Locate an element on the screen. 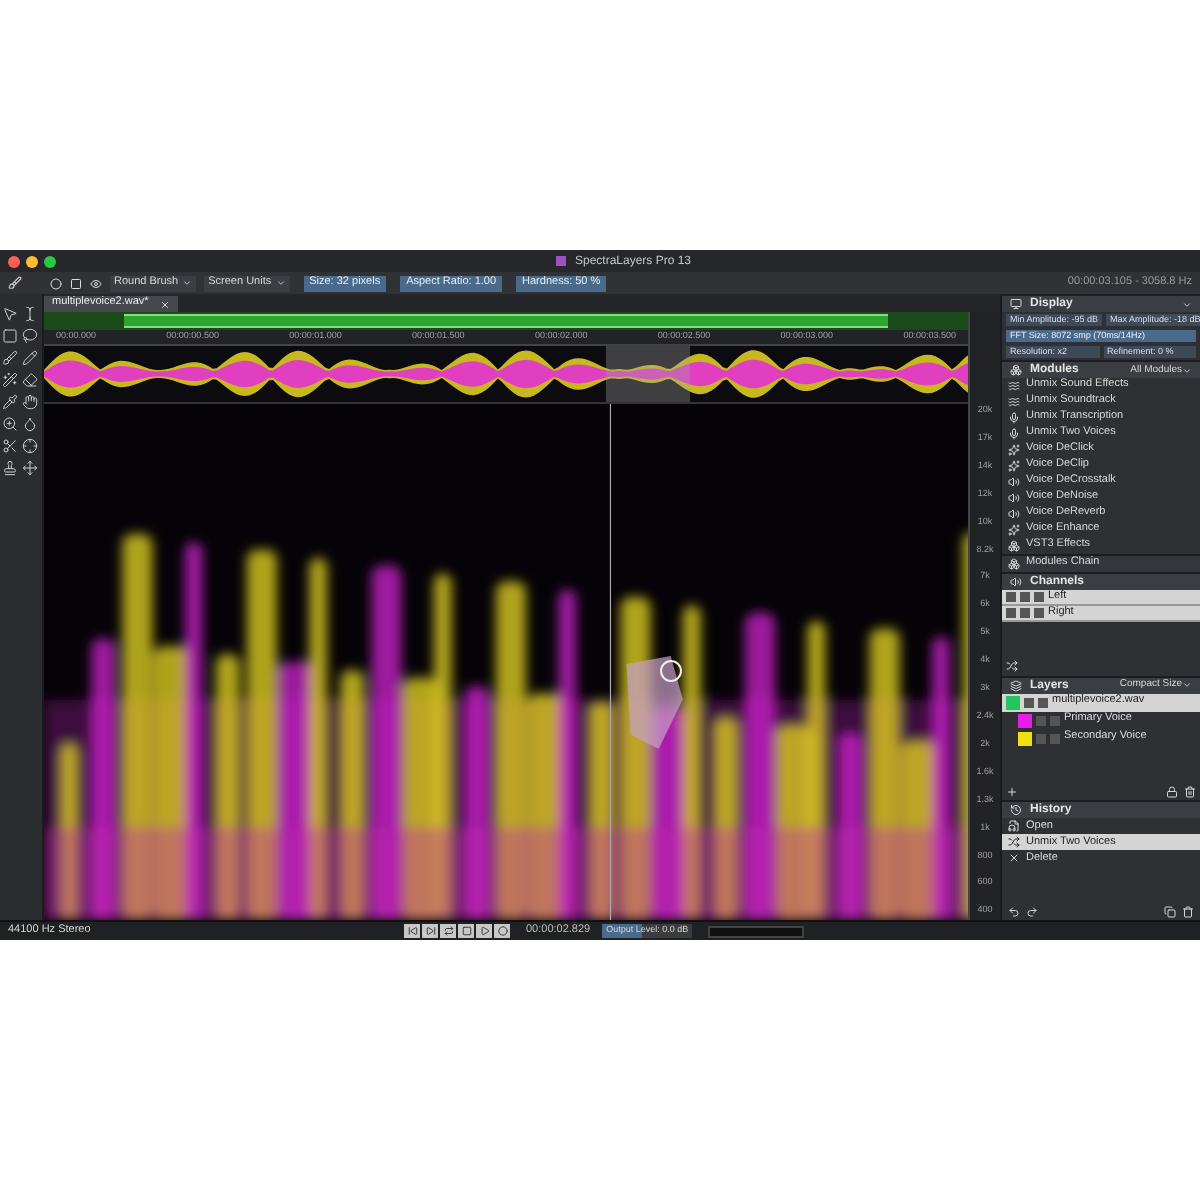 The image size is (1200, 1200). add-icon is located at coordinates (1012, 791).